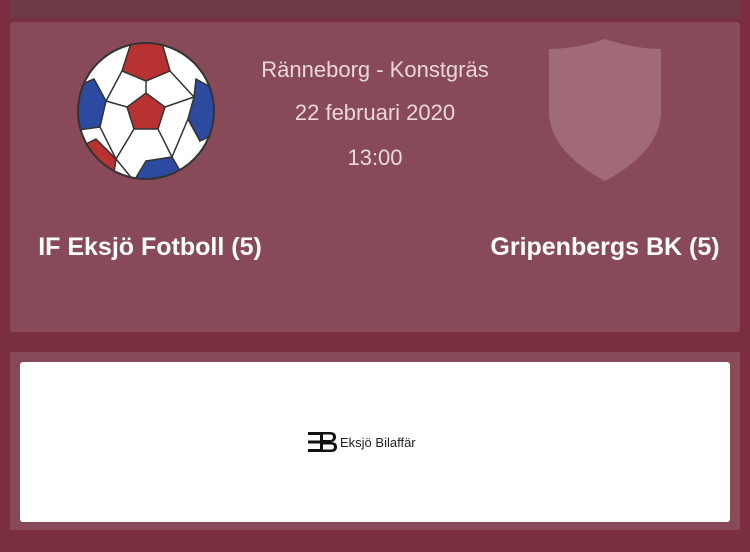  I want to click on shield-icon, so click(605, 110).